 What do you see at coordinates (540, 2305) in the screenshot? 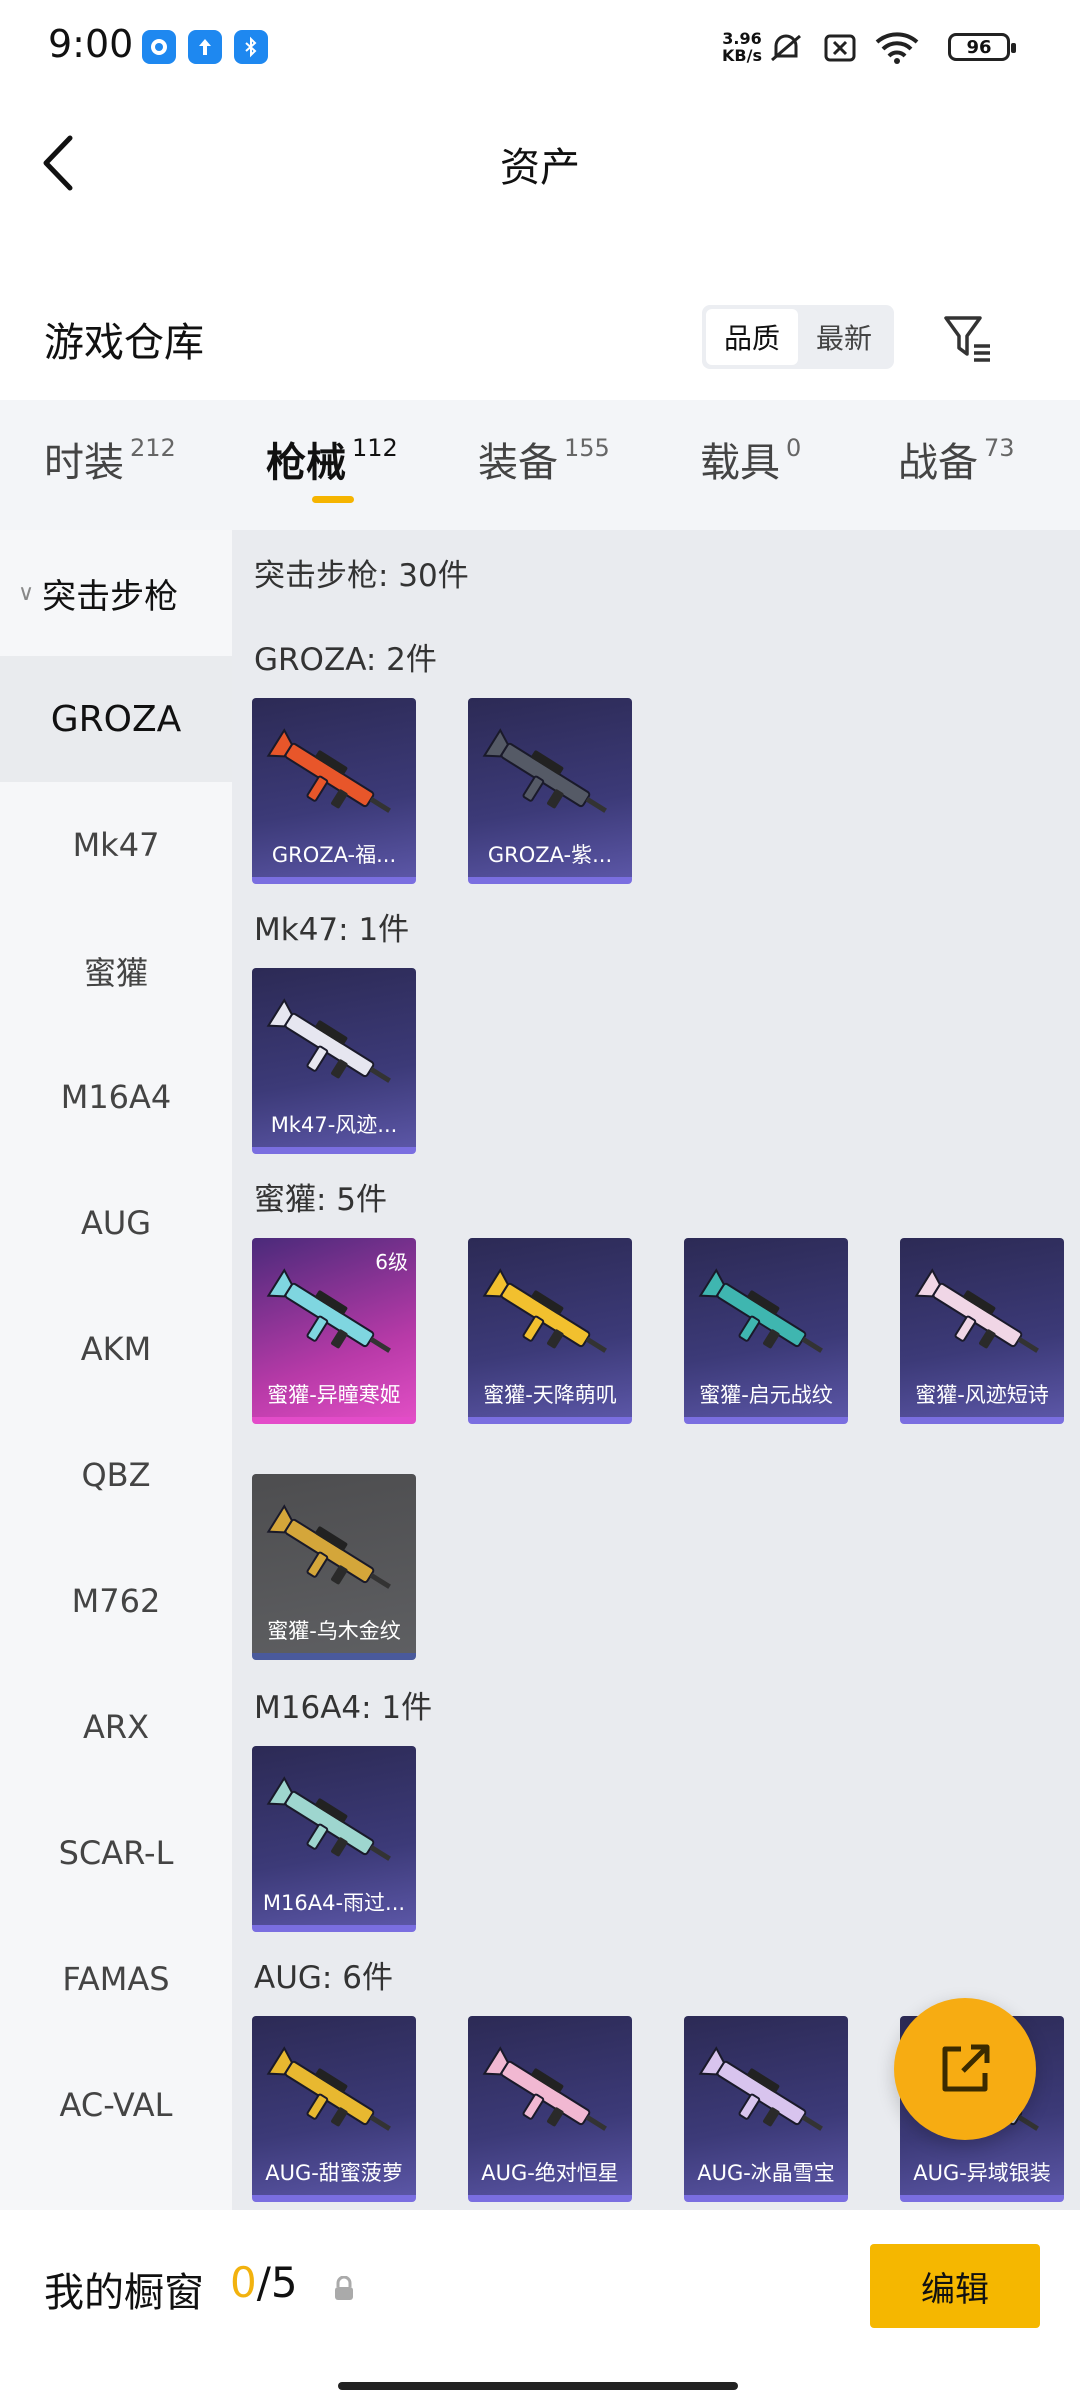
I see `showcase-bar: 我的橱窗 0/5 编辑` at bounding box center [540, 2305].